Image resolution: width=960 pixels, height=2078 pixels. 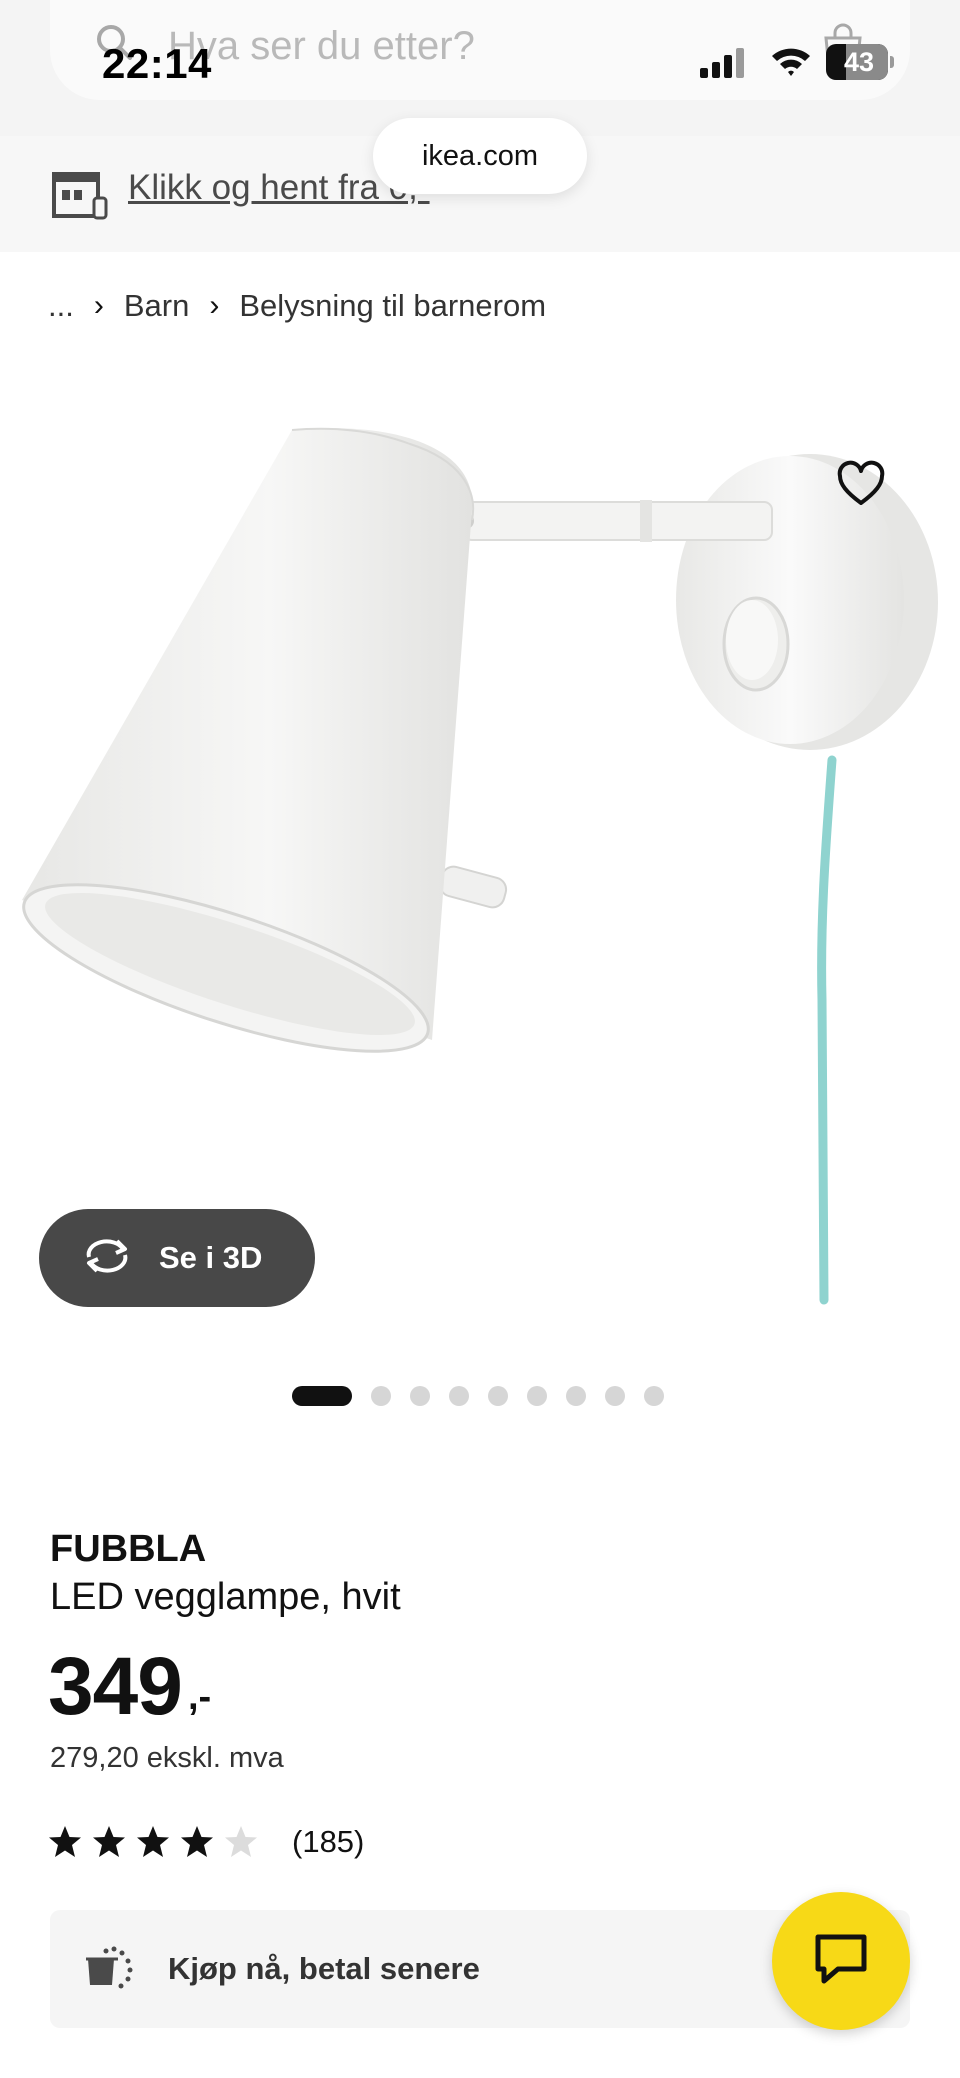 What do you see at coordinates (480, 156) in the screenshot?
I see `url-pill: ikea.com` at bounding box center [480, 156].